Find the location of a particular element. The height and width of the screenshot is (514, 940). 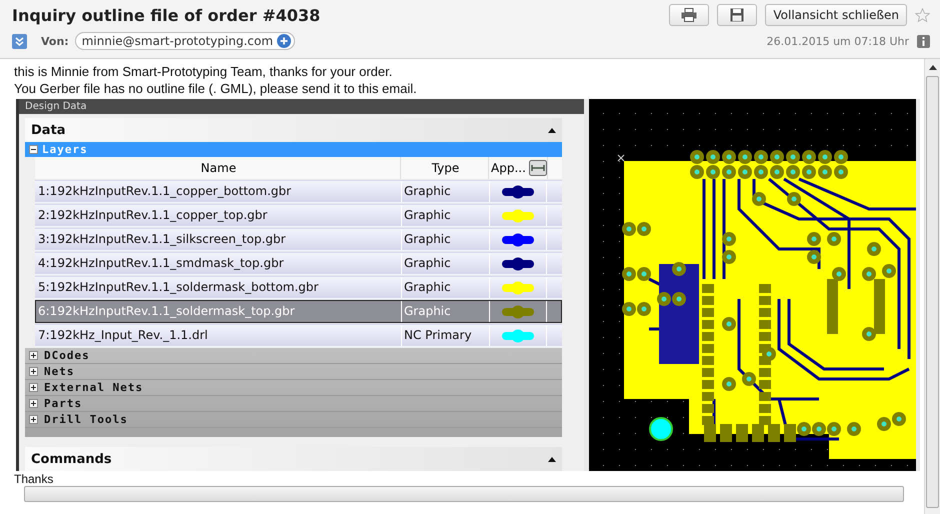

layer-row: 3:192kHzInputRev.1.1_silkscreen_top.gbr Graphic is located at coordinates (298, 239).